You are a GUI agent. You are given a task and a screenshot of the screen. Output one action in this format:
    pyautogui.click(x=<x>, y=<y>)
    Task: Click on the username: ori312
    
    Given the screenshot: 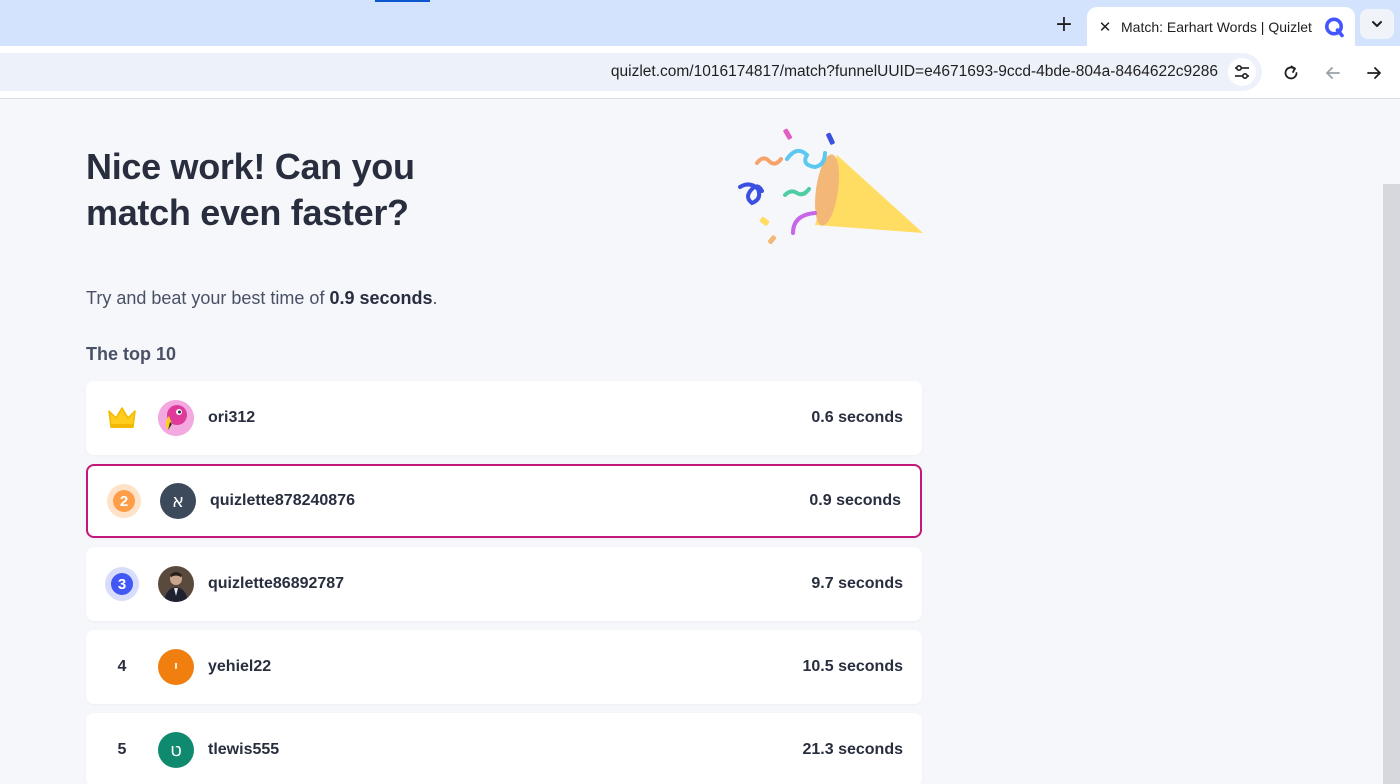 What is the action you would take?
    pyautogui.click(x=509, y=418)
    